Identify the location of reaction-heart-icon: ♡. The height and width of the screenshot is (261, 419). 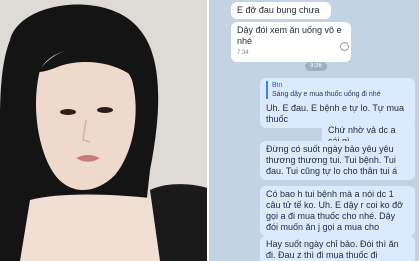
(344, 46).